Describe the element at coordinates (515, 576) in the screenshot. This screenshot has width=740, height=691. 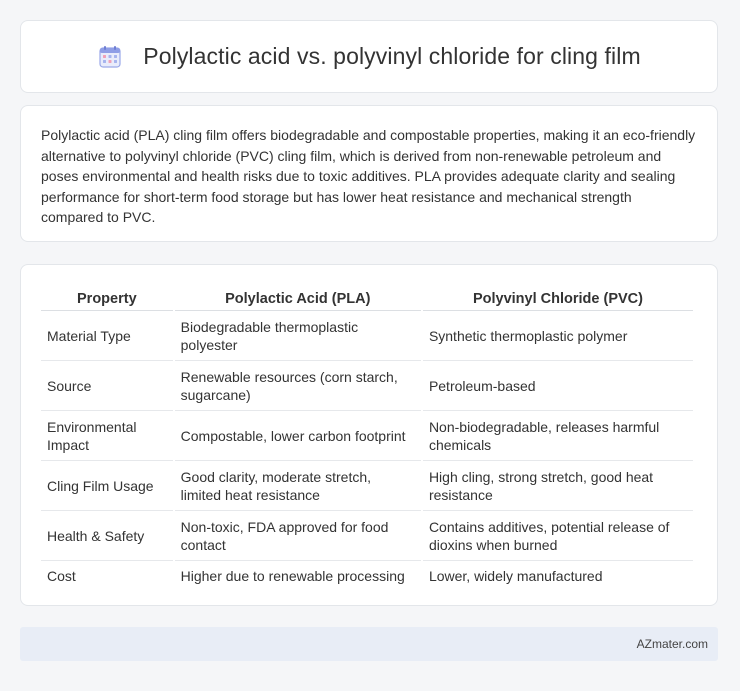
I see `cell-pvc: Lower, widely manufactured` at that location.